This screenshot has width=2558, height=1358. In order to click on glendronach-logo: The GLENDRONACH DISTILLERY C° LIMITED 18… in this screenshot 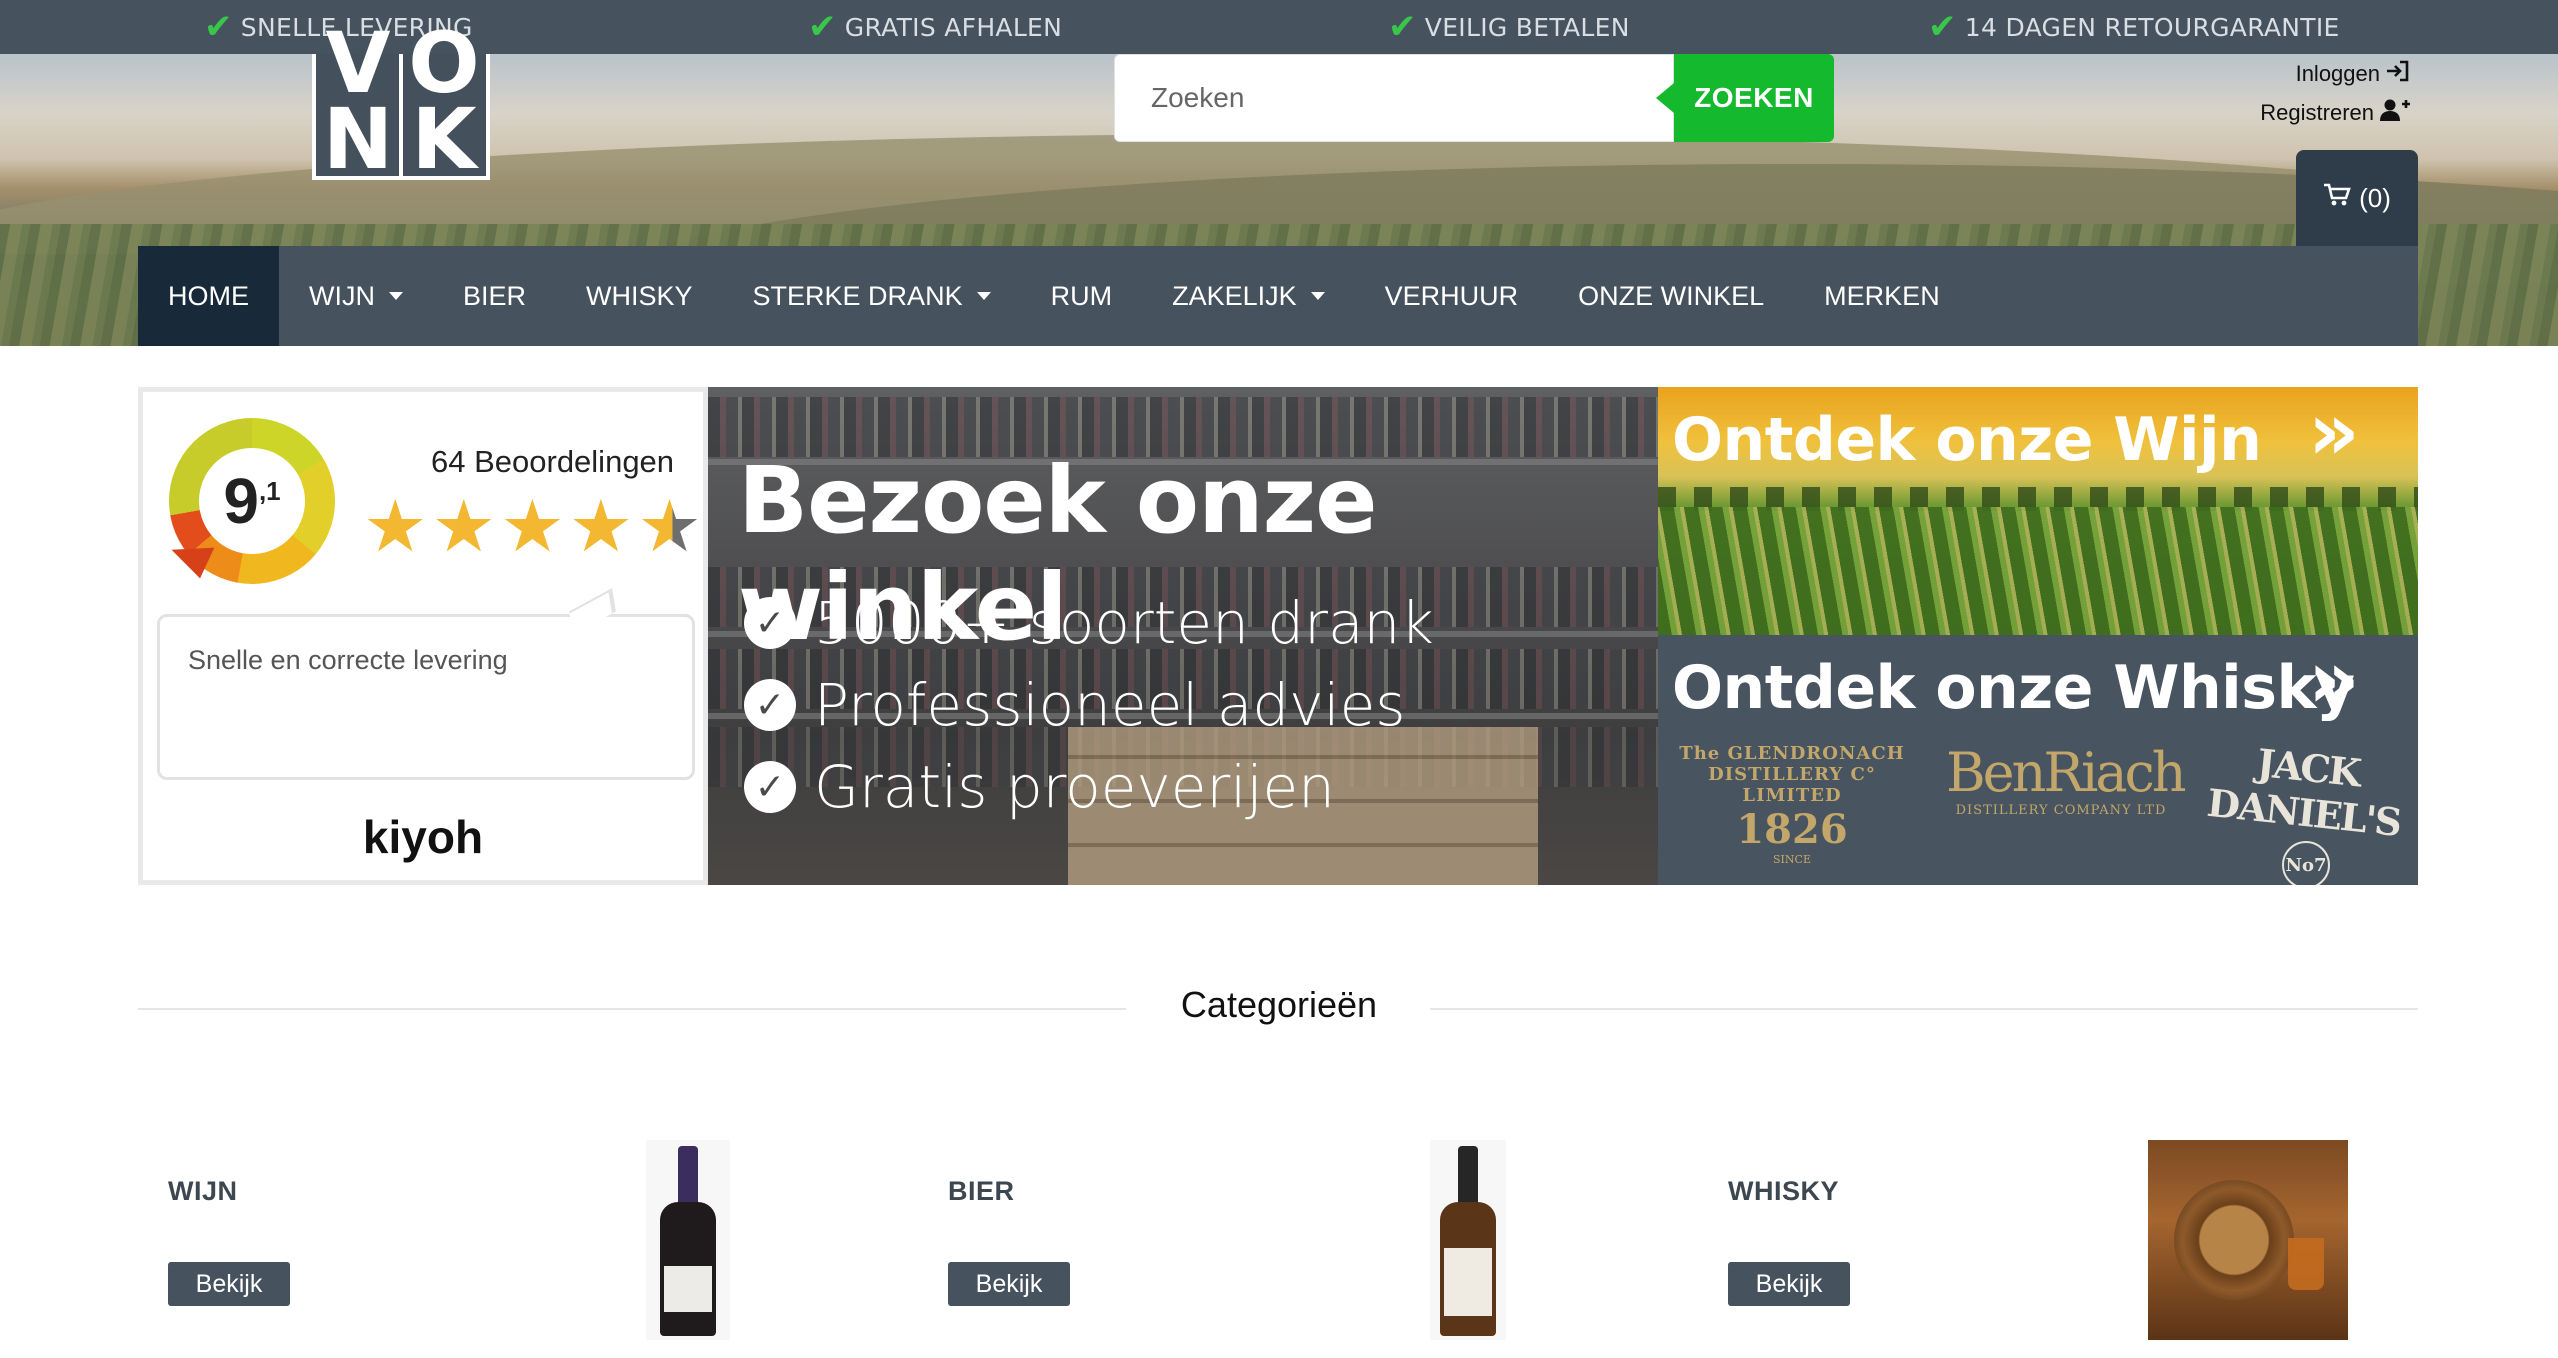, I will do `click(1792, 804)`.